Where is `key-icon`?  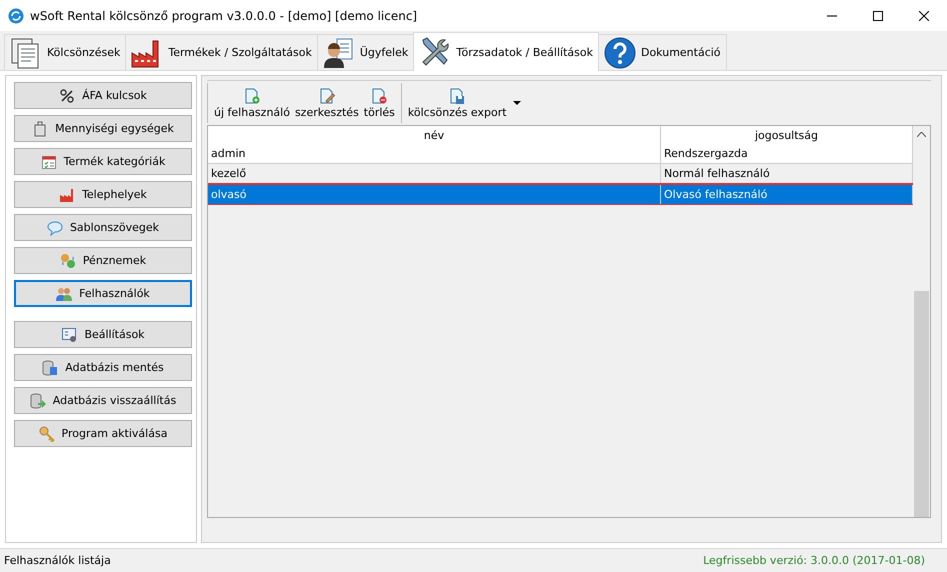 key-icon is located at coordinates (46, 434).